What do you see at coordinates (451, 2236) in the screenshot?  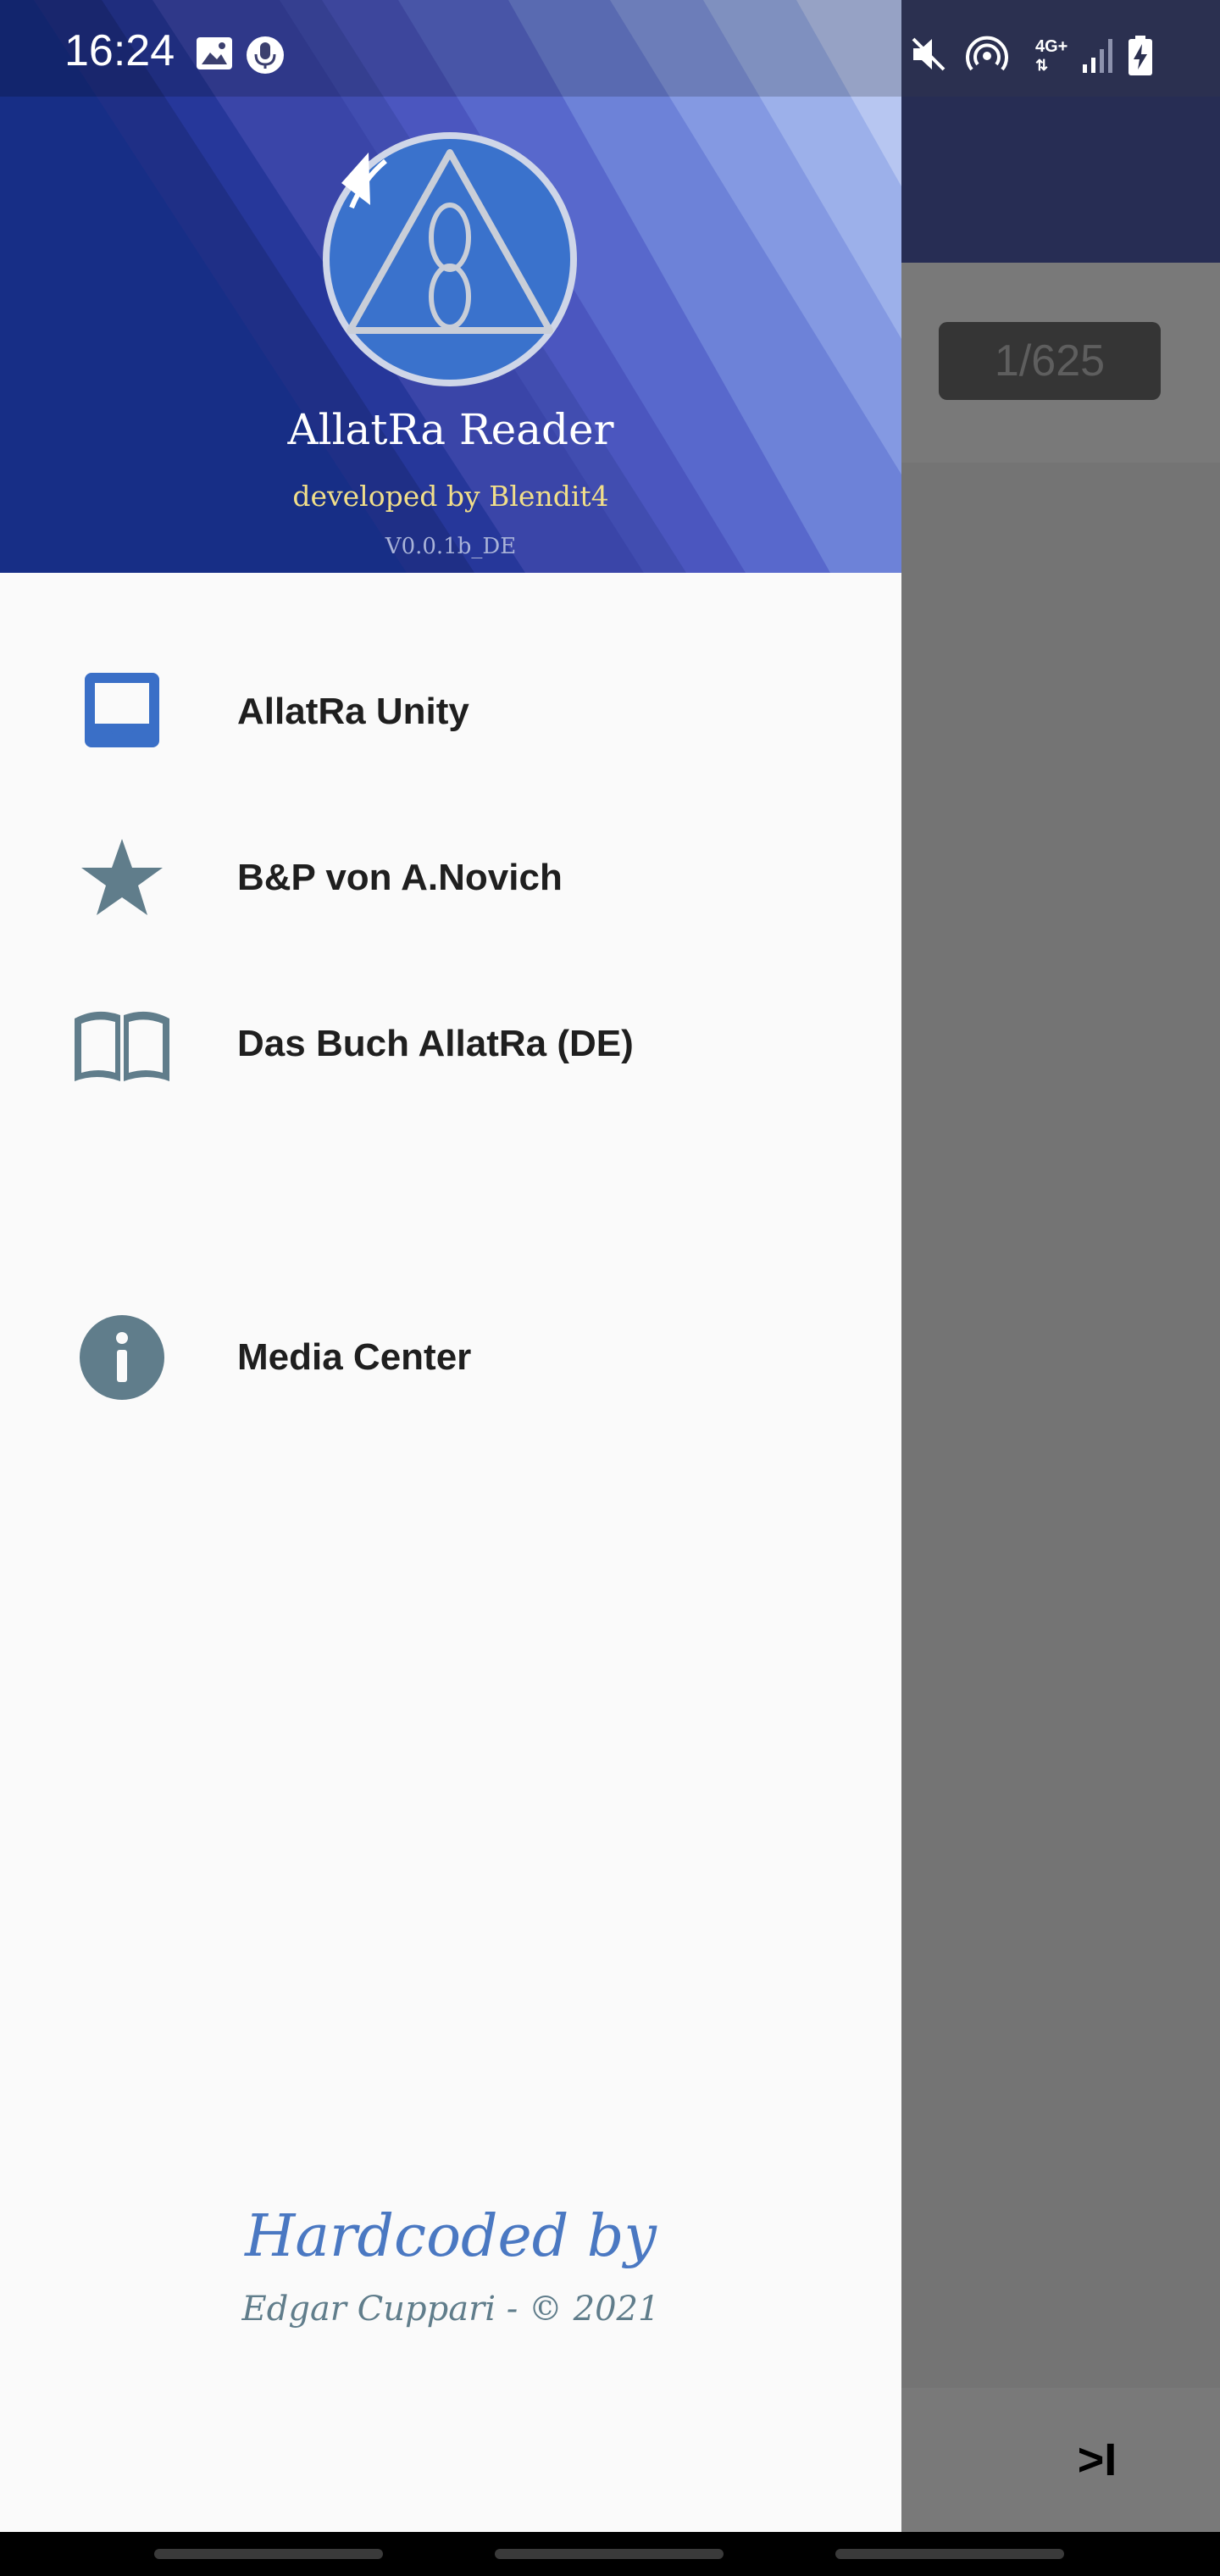 I see `footer-title: Hardcoded by` at bounding box center [451, 2236].